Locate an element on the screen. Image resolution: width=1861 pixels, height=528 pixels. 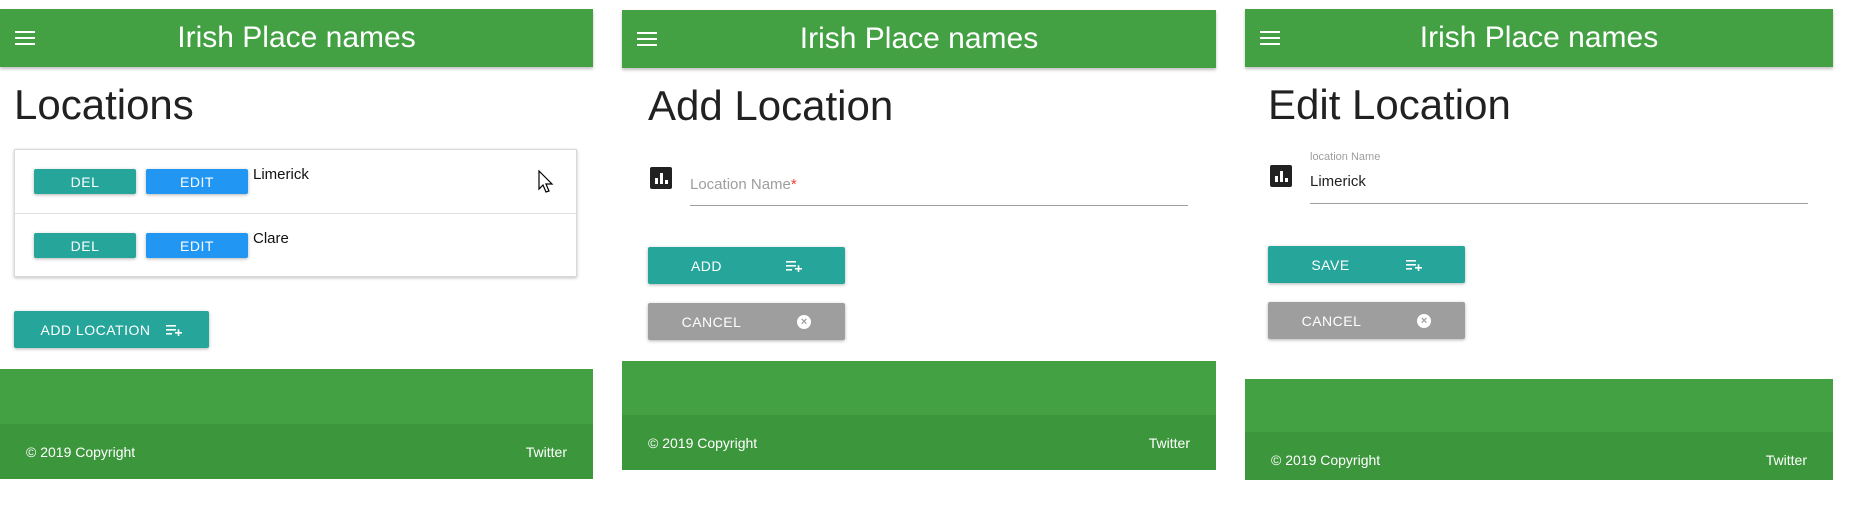
location-name-placeholder: Location Name is located at coordinates (740, 184).